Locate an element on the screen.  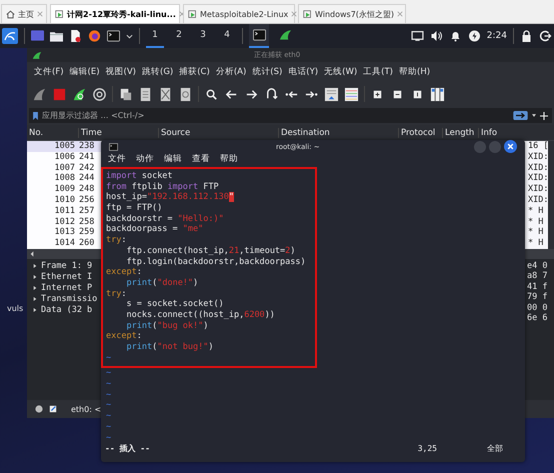
volume-icon is located at coordinates (436, 36).